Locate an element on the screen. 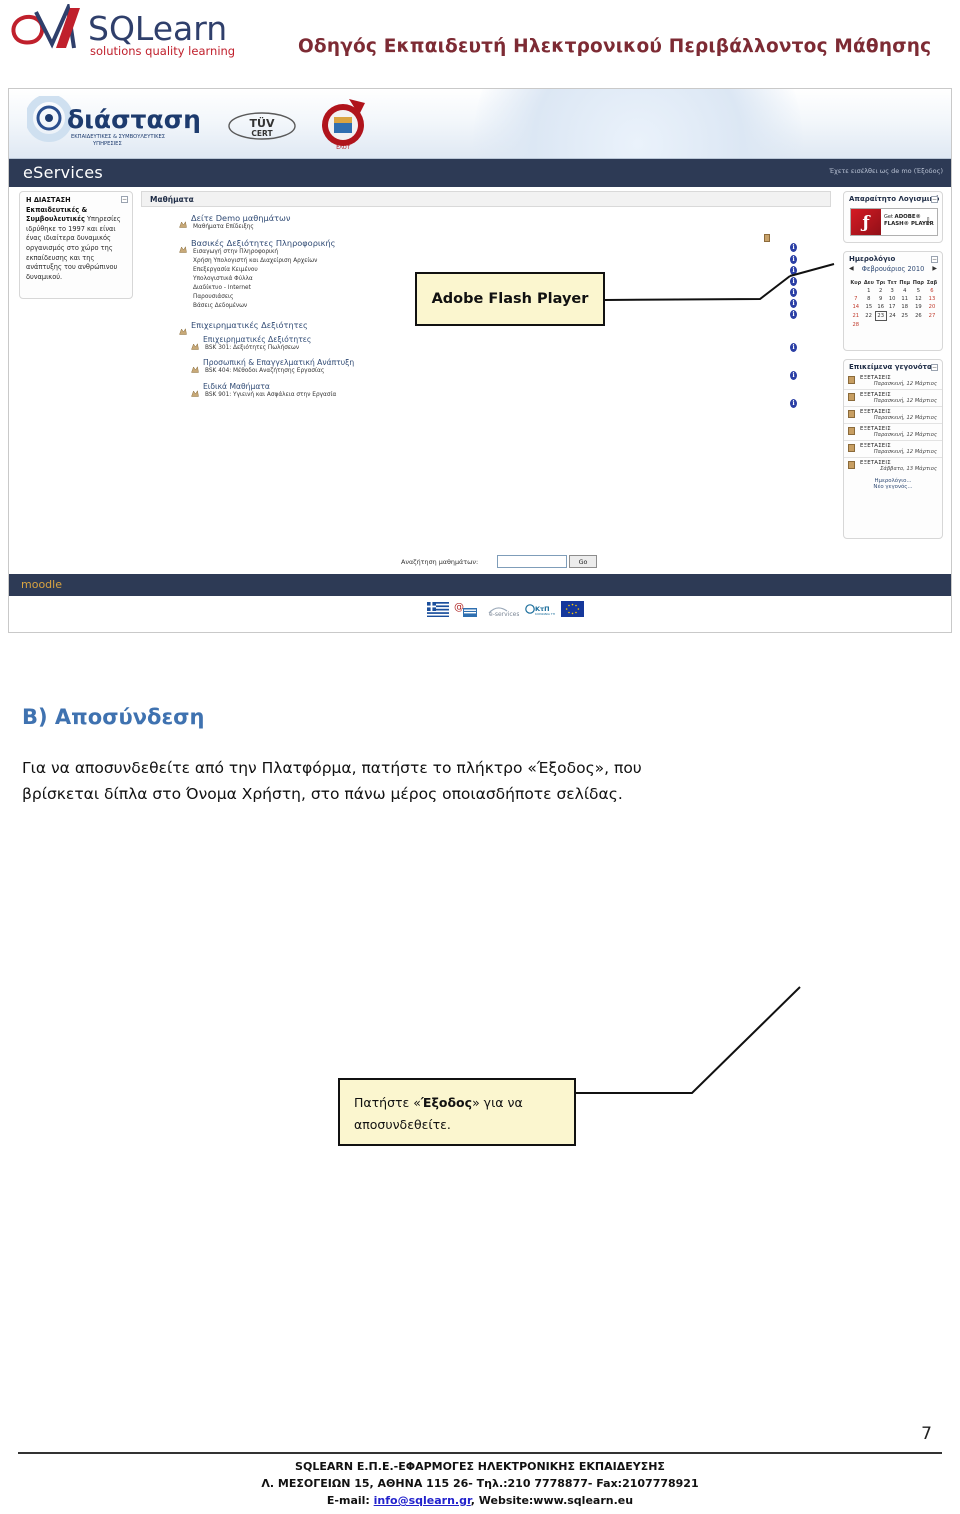 This screenshot has height=1514, width=960. course-link: Παρουσιάσεις is located at coordinates (257, 297).